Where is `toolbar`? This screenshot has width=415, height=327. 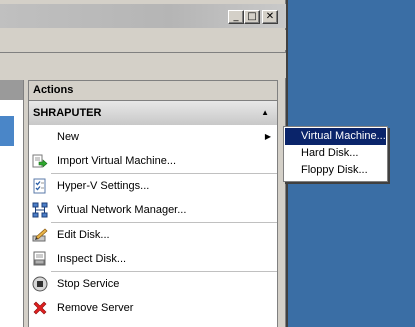
toolbar is located at coordinates (143, 65).